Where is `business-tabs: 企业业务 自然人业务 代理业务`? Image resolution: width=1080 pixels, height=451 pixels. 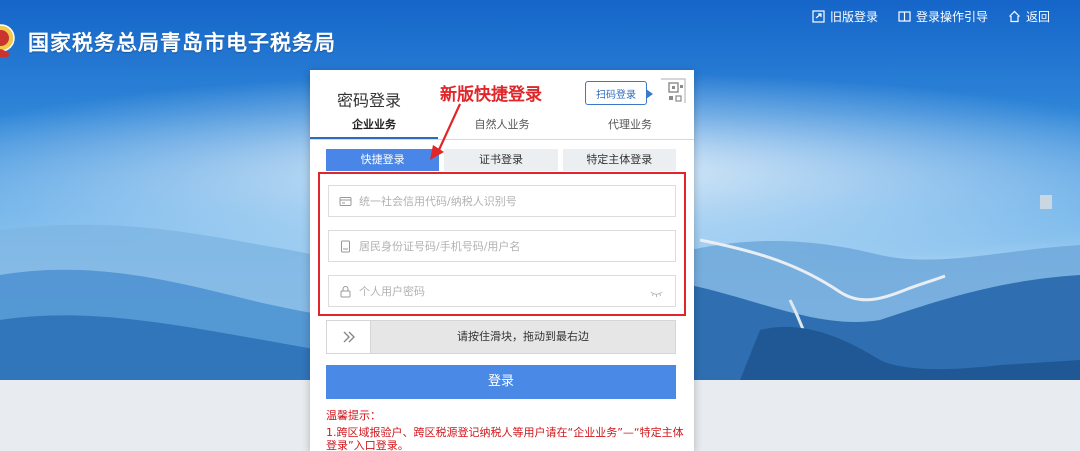 business-tabs: 企业业务 自然人业务 代理业务 is located at coordinates (502, 126).